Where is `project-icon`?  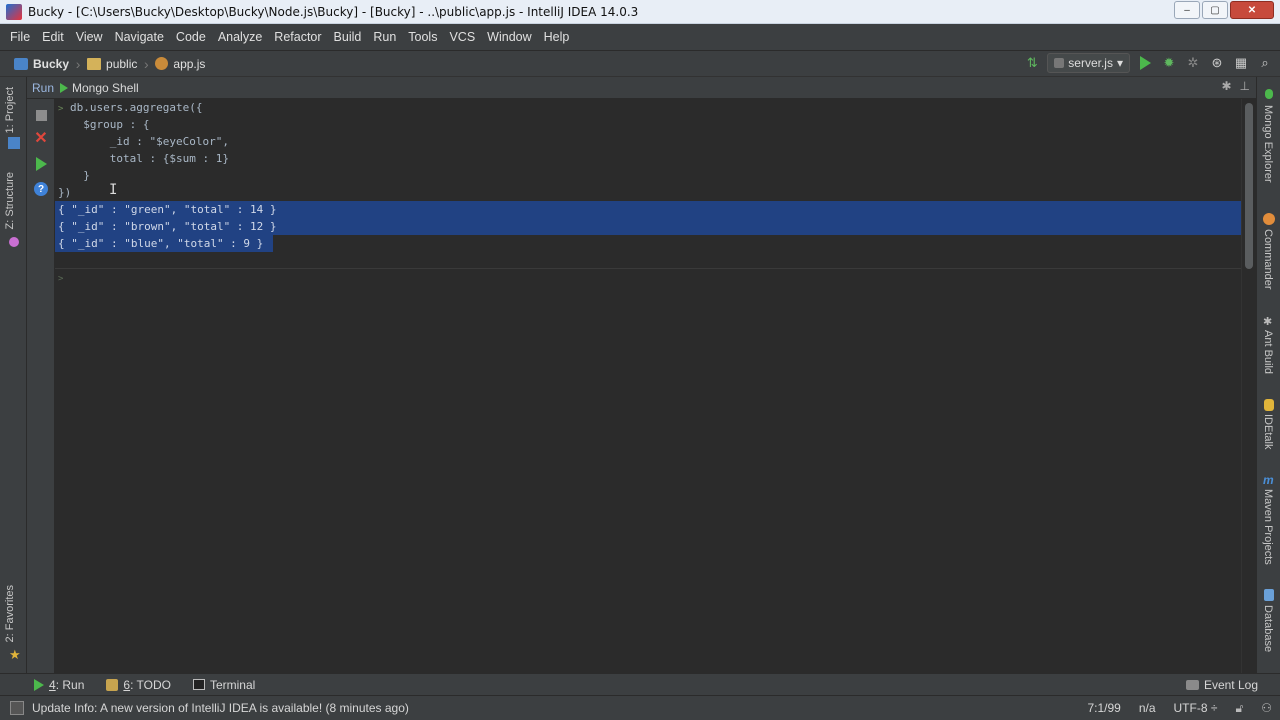
project-icon is located at coordinates (21, 63).